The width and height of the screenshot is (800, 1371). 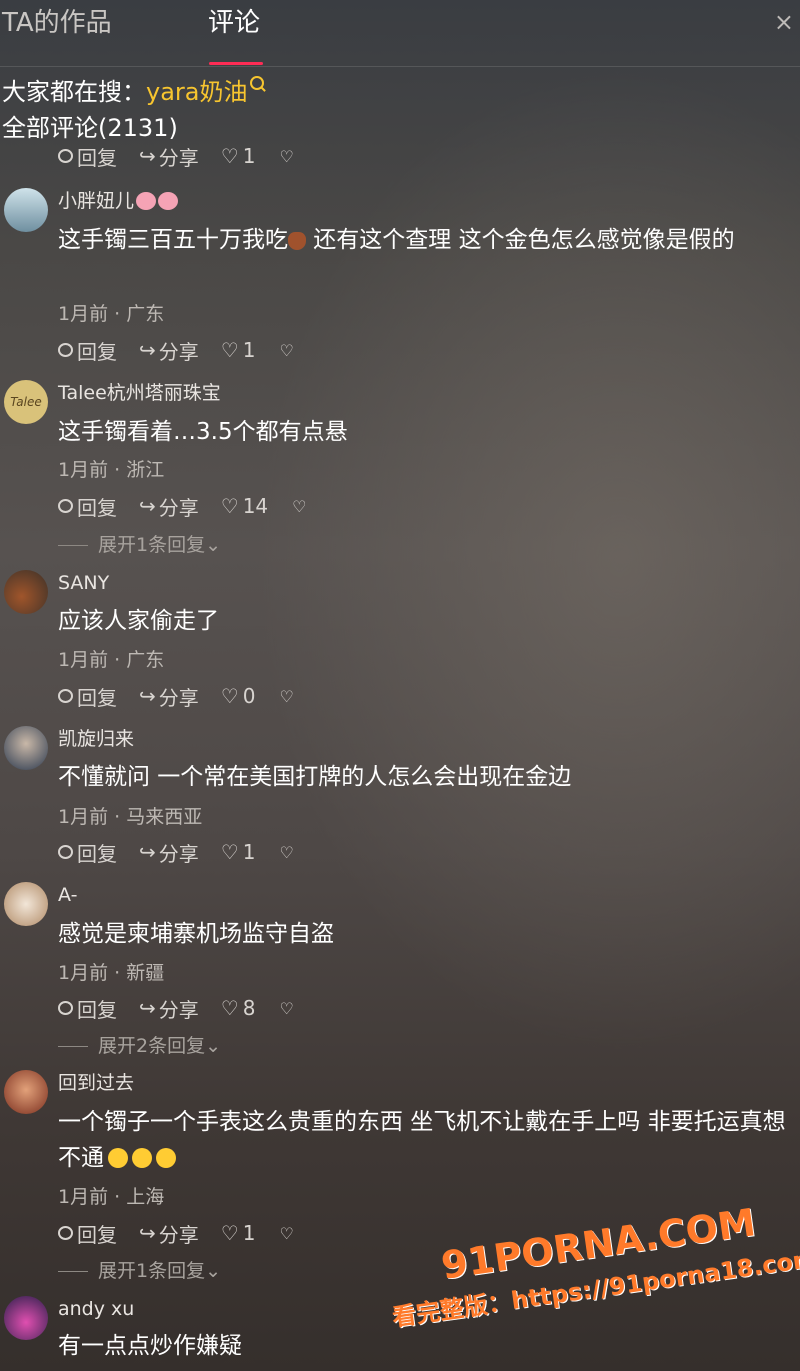 What do you see at coordinates (257, 83) in the screenshot?
I see `search-icon` at bounding box center [257, 83].